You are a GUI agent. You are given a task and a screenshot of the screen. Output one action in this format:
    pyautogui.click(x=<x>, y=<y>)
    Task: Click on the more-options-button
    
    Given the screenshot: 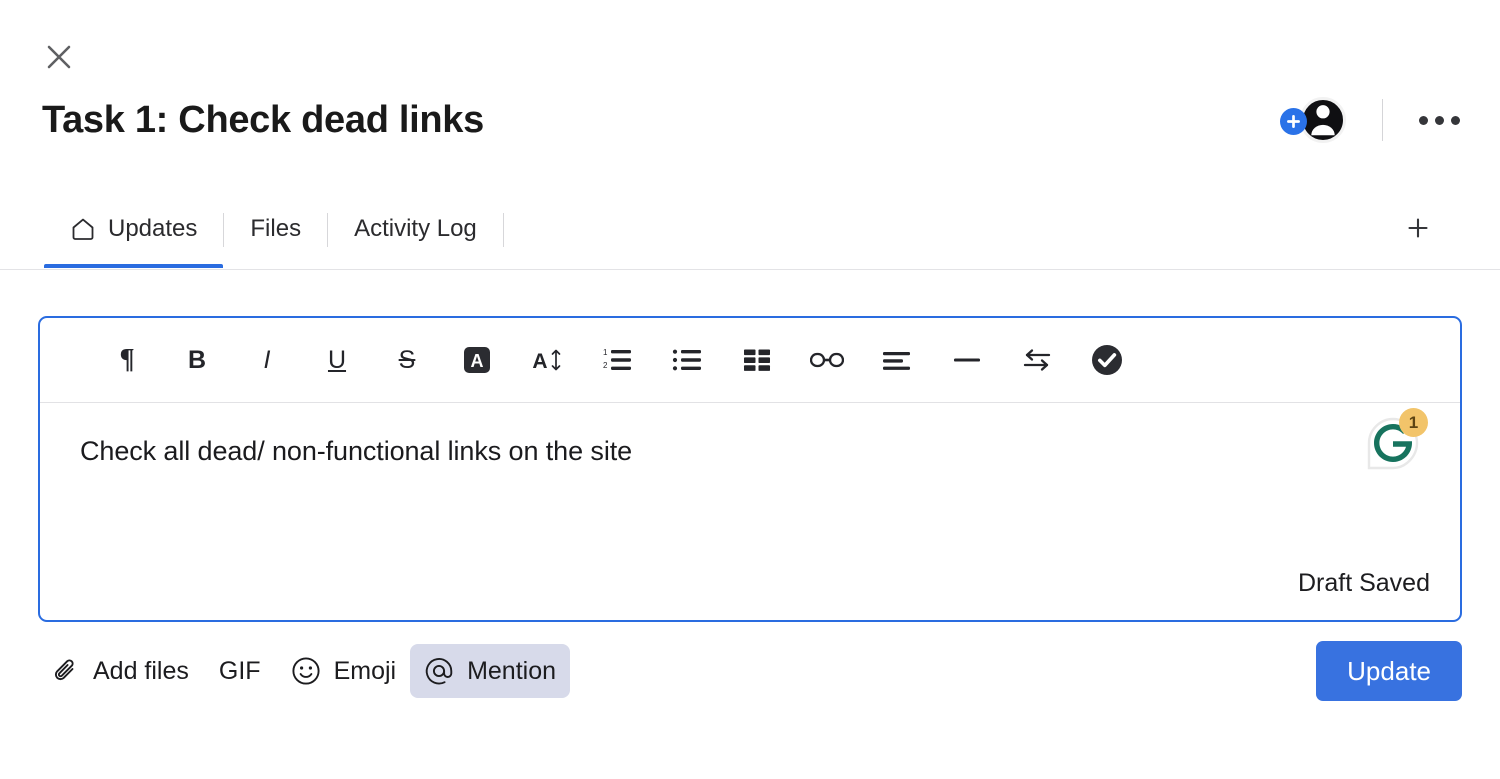 What is the action you would take?
    pyautogui.click(x=1439, y=120)
    